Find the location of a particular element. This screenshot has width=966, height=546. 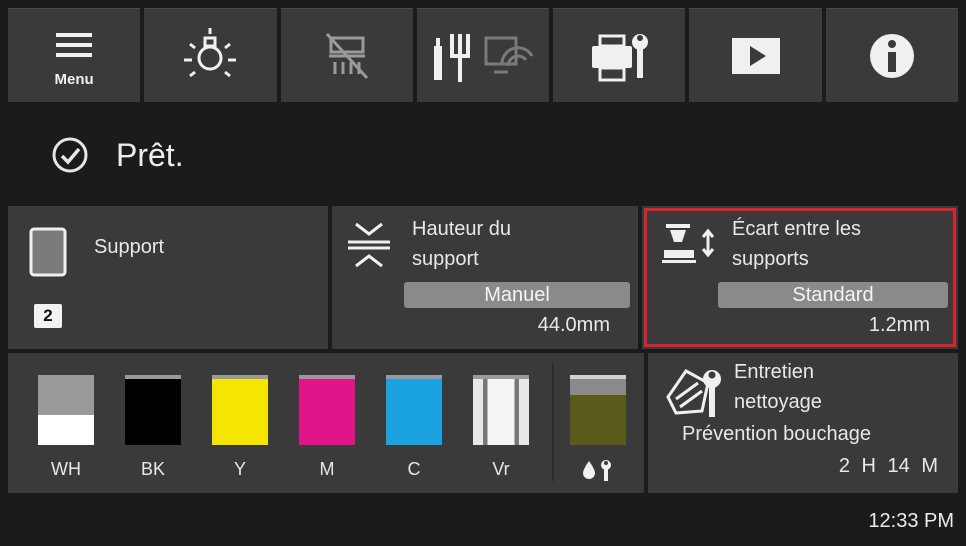

ink-label-m: M is located at coordinates (327, 469).